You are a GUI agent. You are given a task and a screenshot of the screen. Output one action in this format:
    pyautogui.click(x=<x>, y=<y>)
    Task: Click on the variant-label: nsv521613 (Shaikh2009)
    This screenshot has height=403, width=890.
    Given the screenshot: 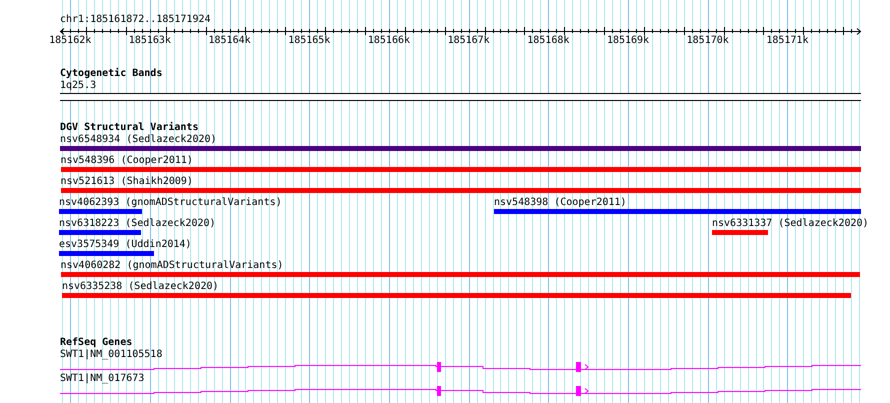 What is the action you would take?
    pyautogui.click(x=126, y=182)
    